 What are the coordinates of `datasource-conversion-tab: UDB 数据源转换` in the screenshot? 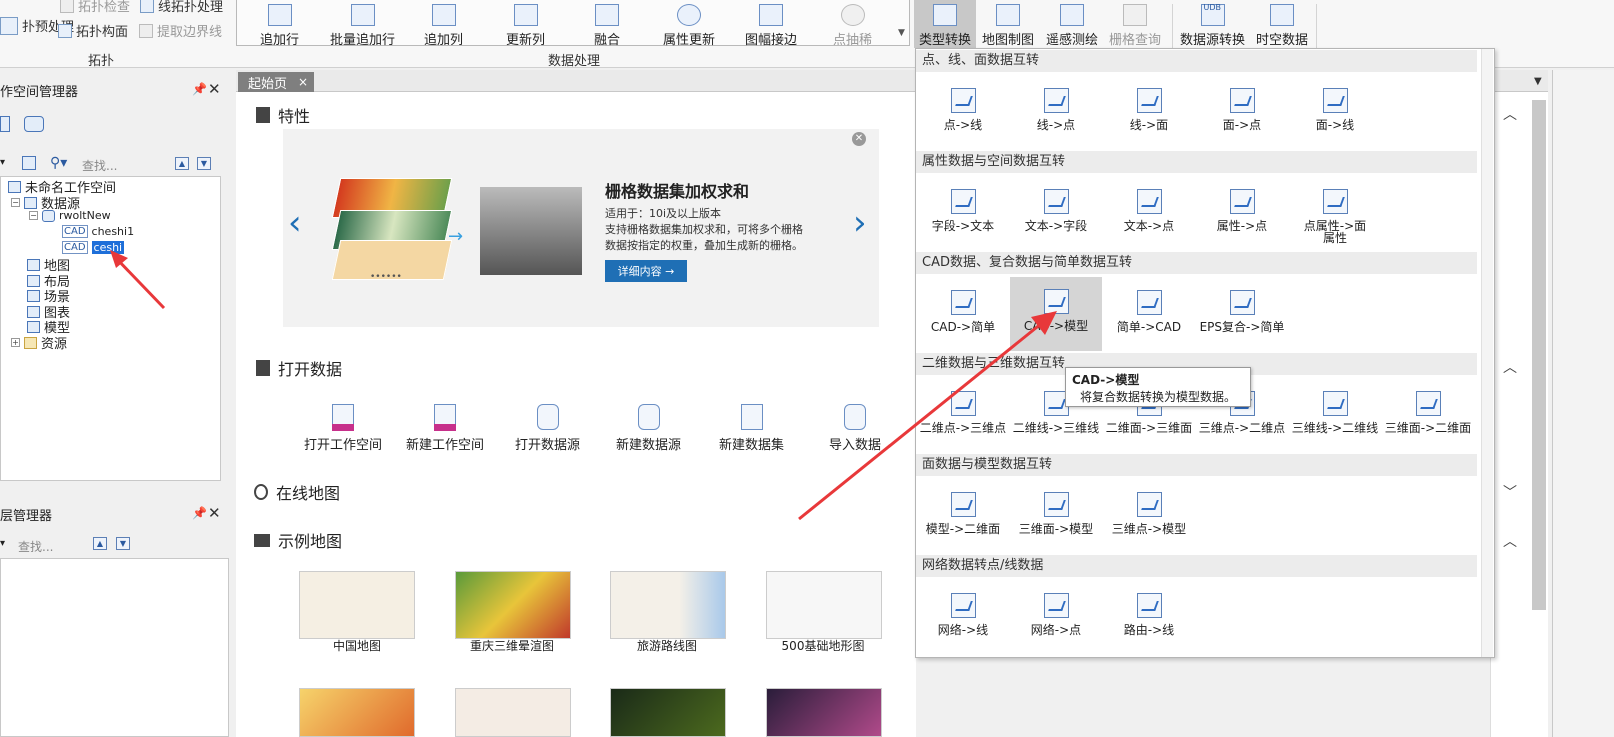 It's located at (1212, 24).